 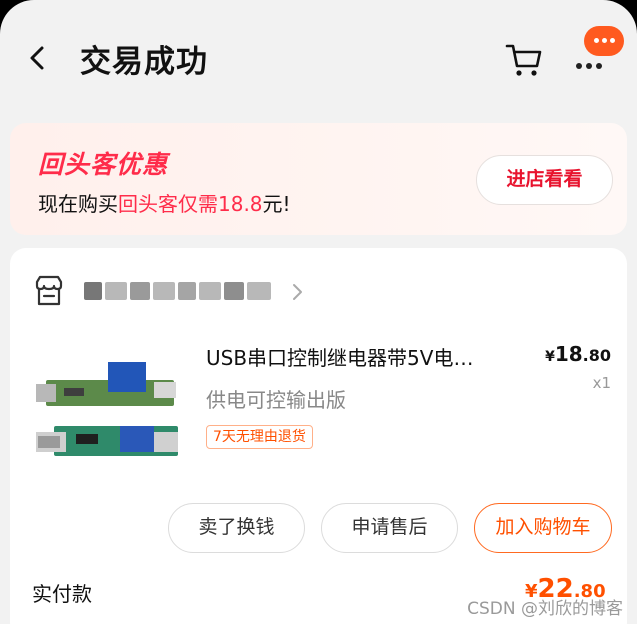 I want to click on promo-desc-prefix: 现在购买, so click(x=78, y=204).